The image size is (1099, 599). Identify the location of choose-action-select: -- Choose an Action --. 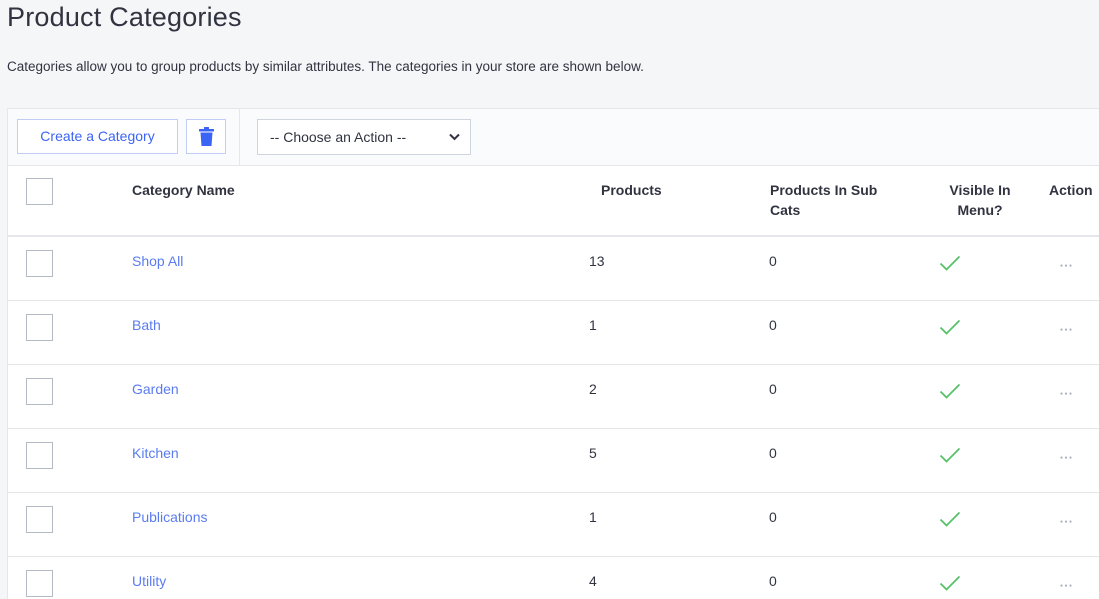
(364, 137).